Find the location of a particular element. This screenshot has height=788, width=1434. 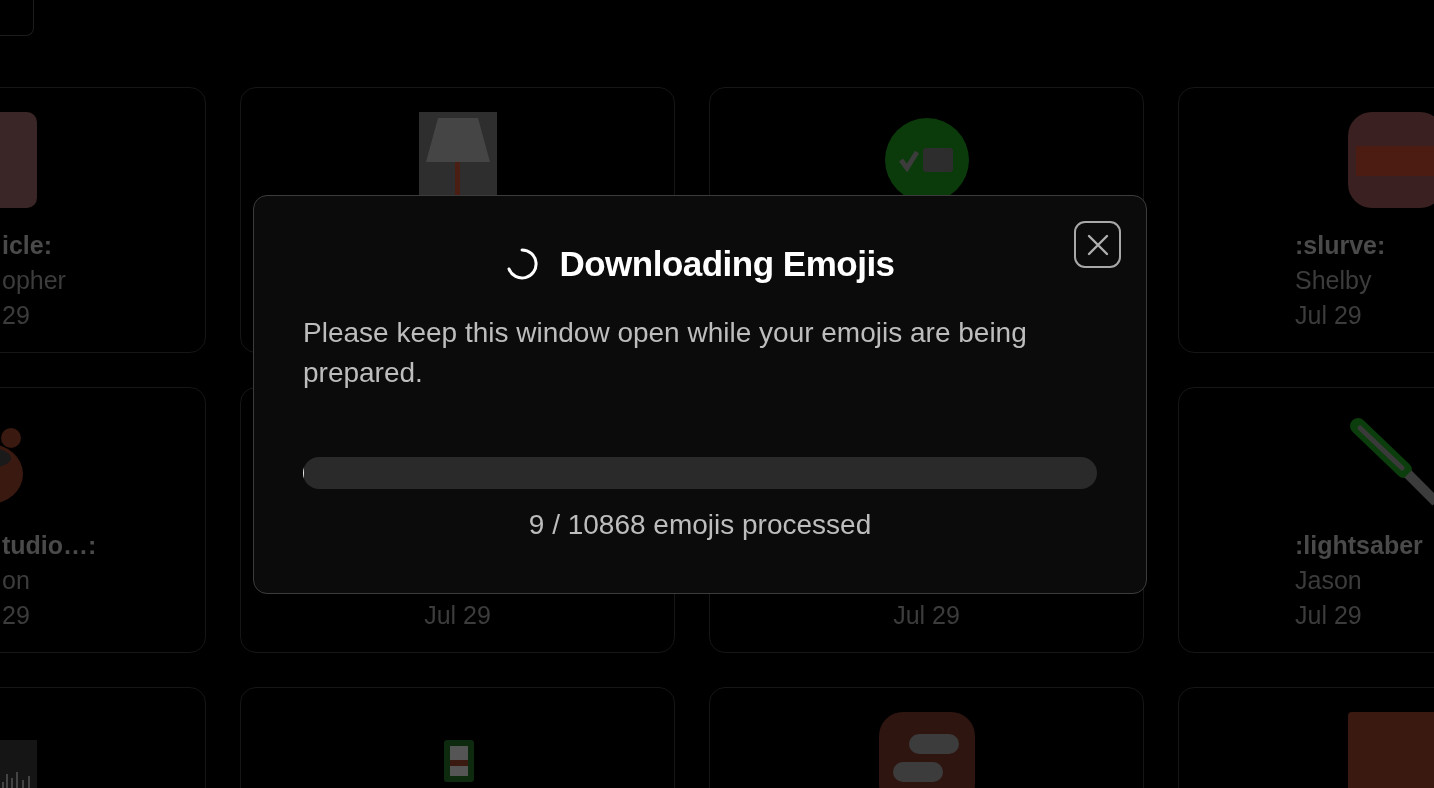

author-name: opher is located at coordinates (34, 280).